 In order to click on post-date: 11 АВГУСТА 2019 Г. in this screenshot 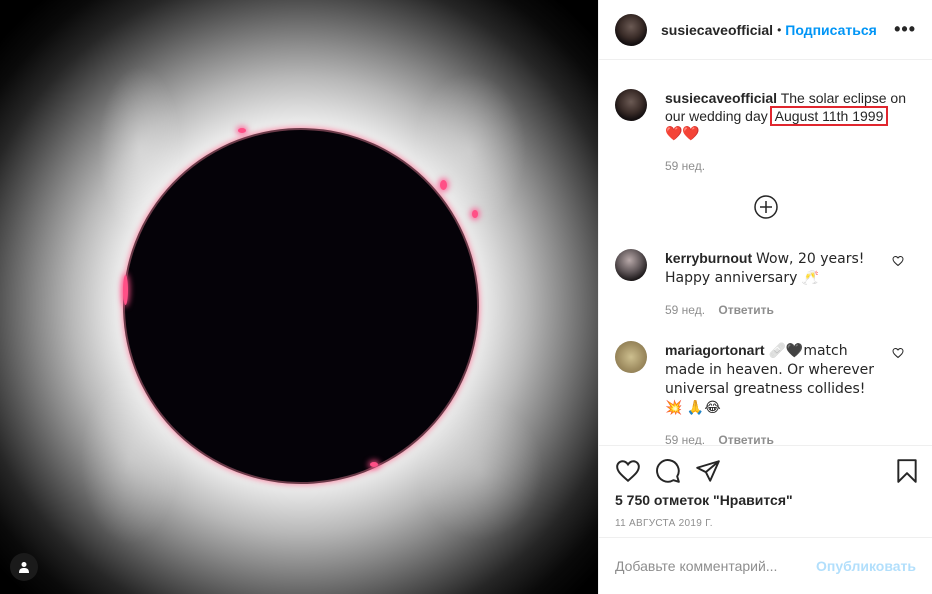, I will do `click(765, 518)`.